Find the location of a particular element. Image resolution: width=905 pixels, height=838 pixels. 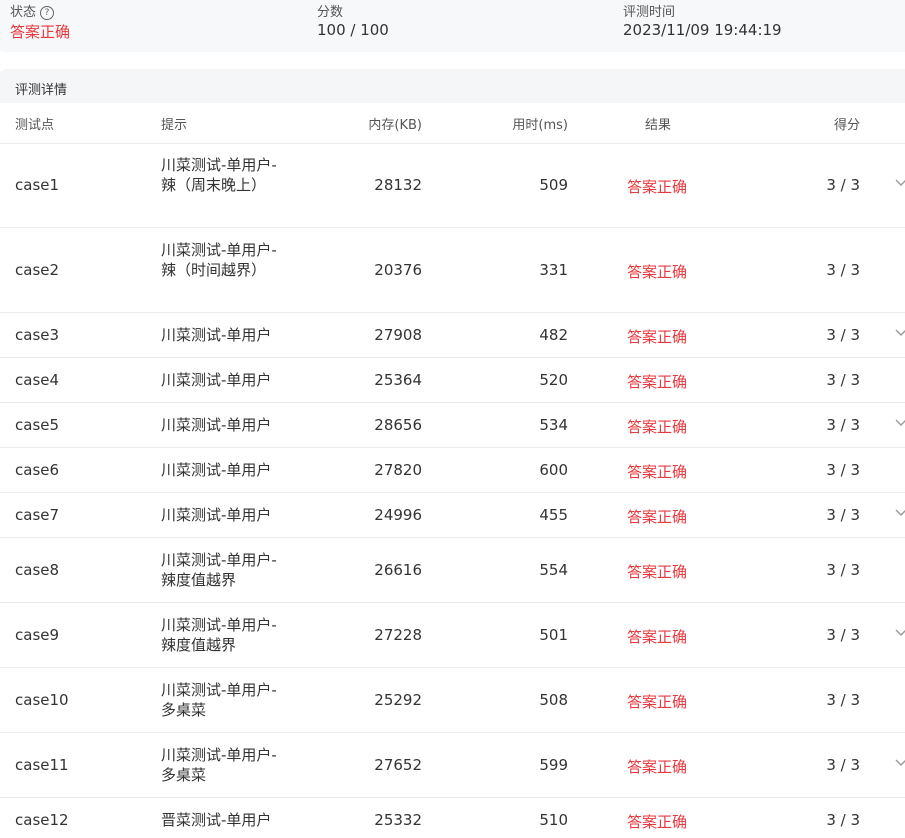

details-title: 评测详情 is located at coordinates (41, 90).